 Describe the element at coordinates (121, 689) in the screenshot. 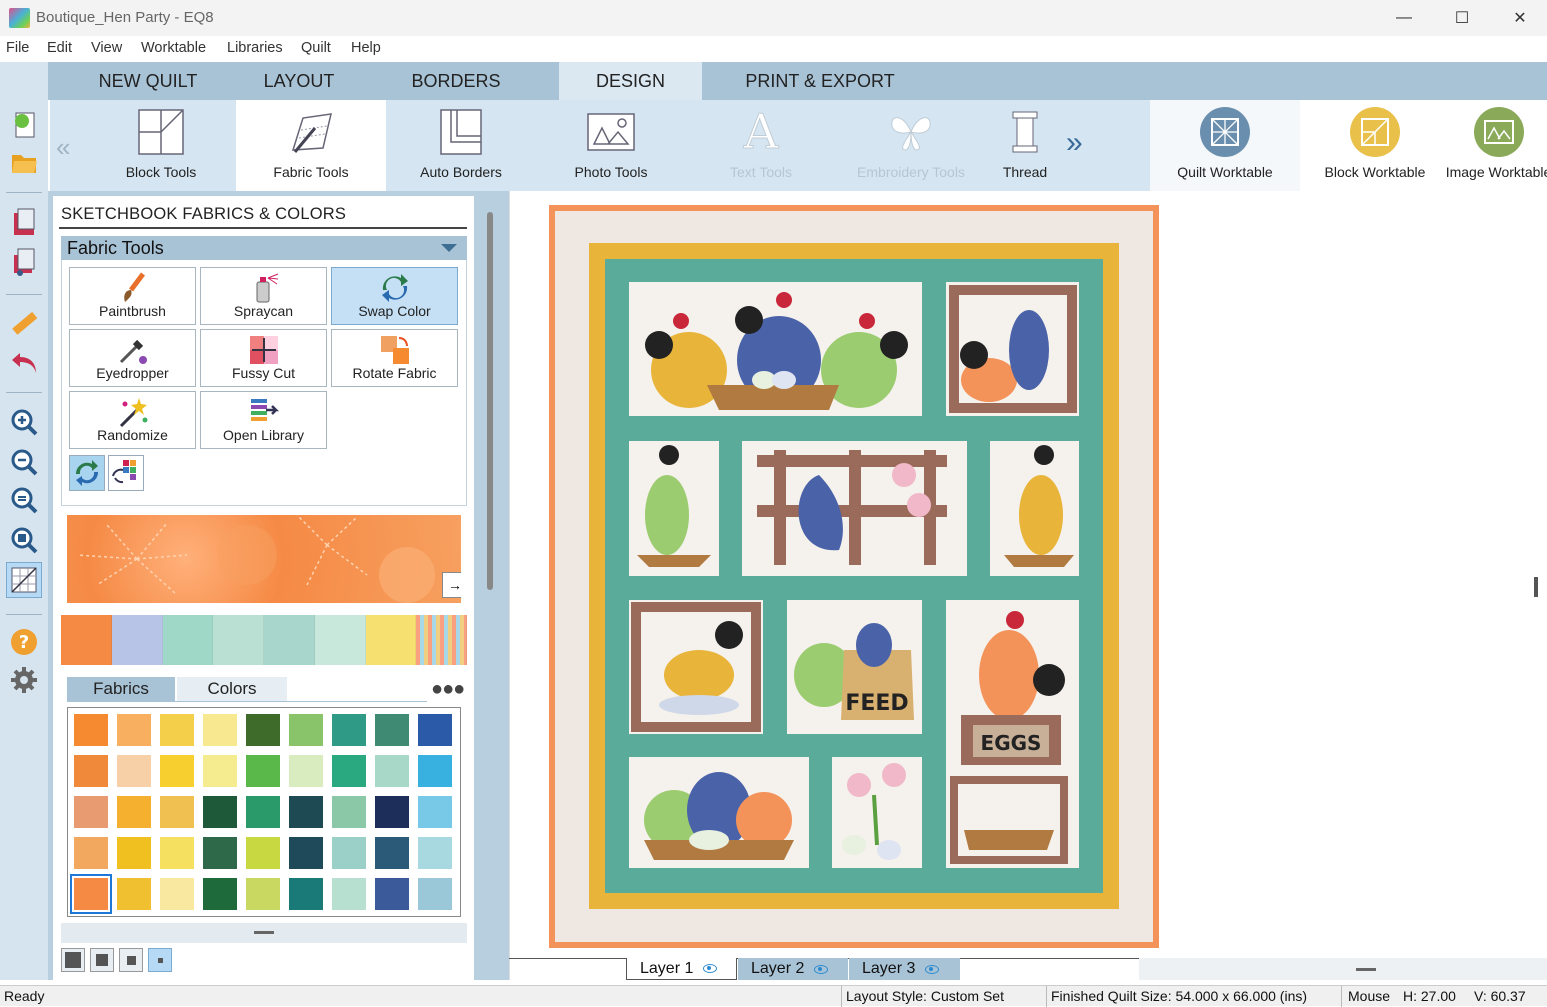

I see `tab-fabrics: Fabrics` at that location.